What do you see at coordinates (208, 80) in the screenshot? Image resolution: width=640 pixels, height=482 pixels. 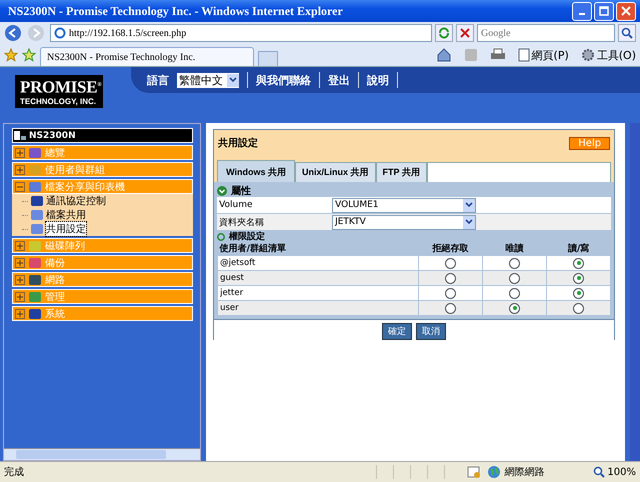 I see `language-select: 繁體中文` at bounding box center [208, 80].